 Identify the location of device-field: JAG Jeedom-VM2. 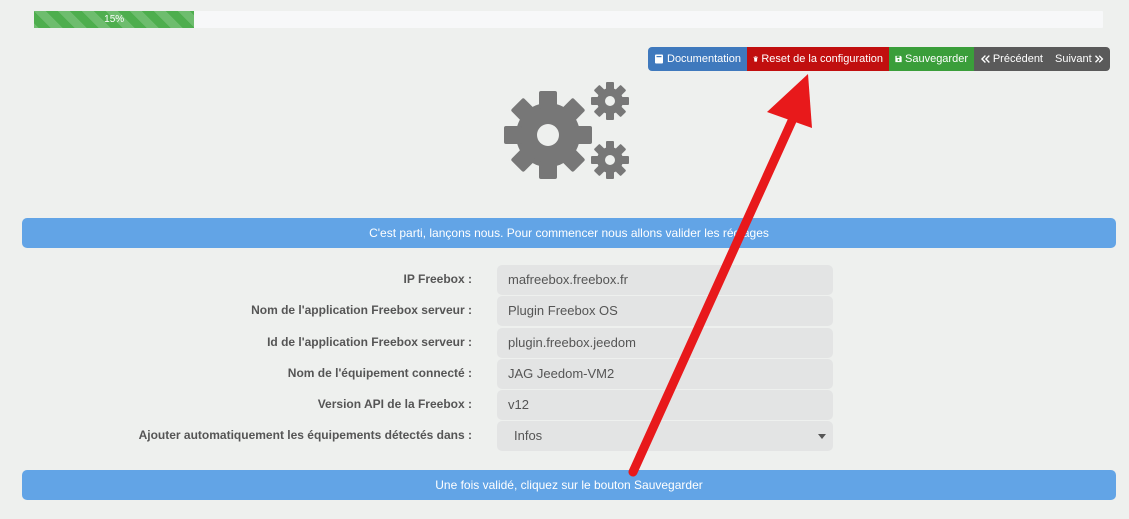
(665, 374).